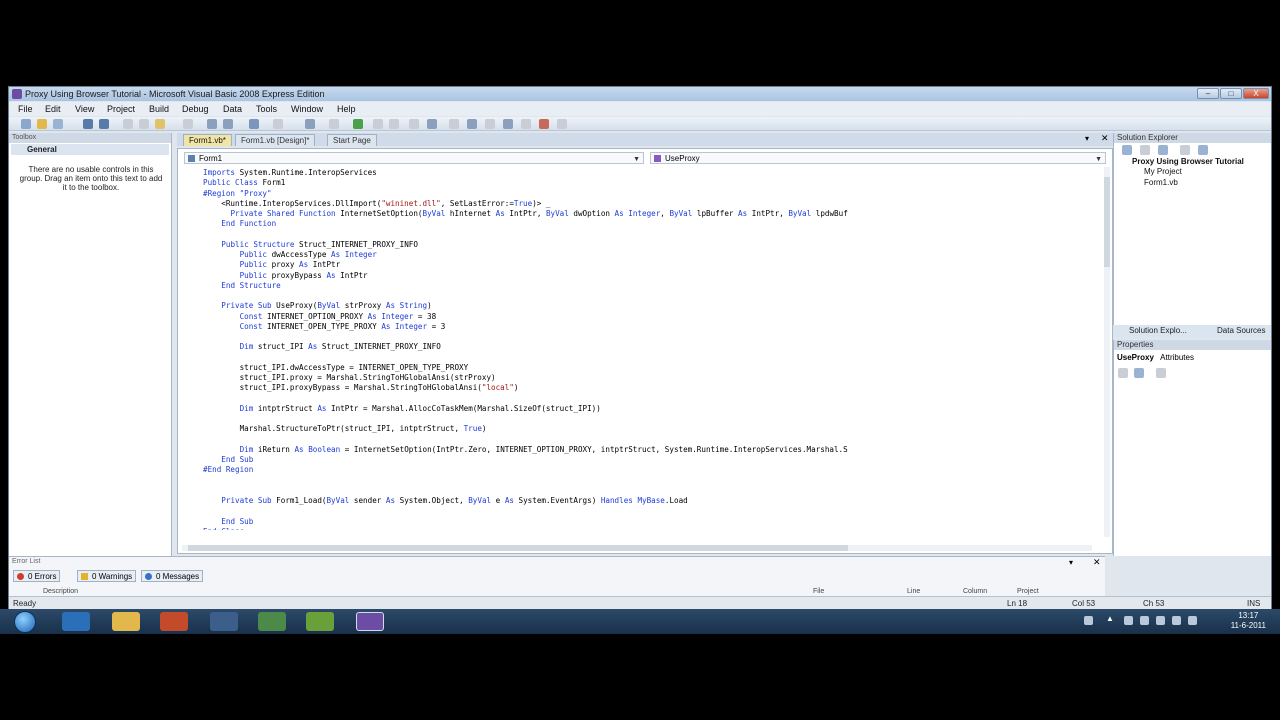 This screenshot has width=1280, height=720. I want to click on visual-basic-taskbar-icon, so click(370, 621).